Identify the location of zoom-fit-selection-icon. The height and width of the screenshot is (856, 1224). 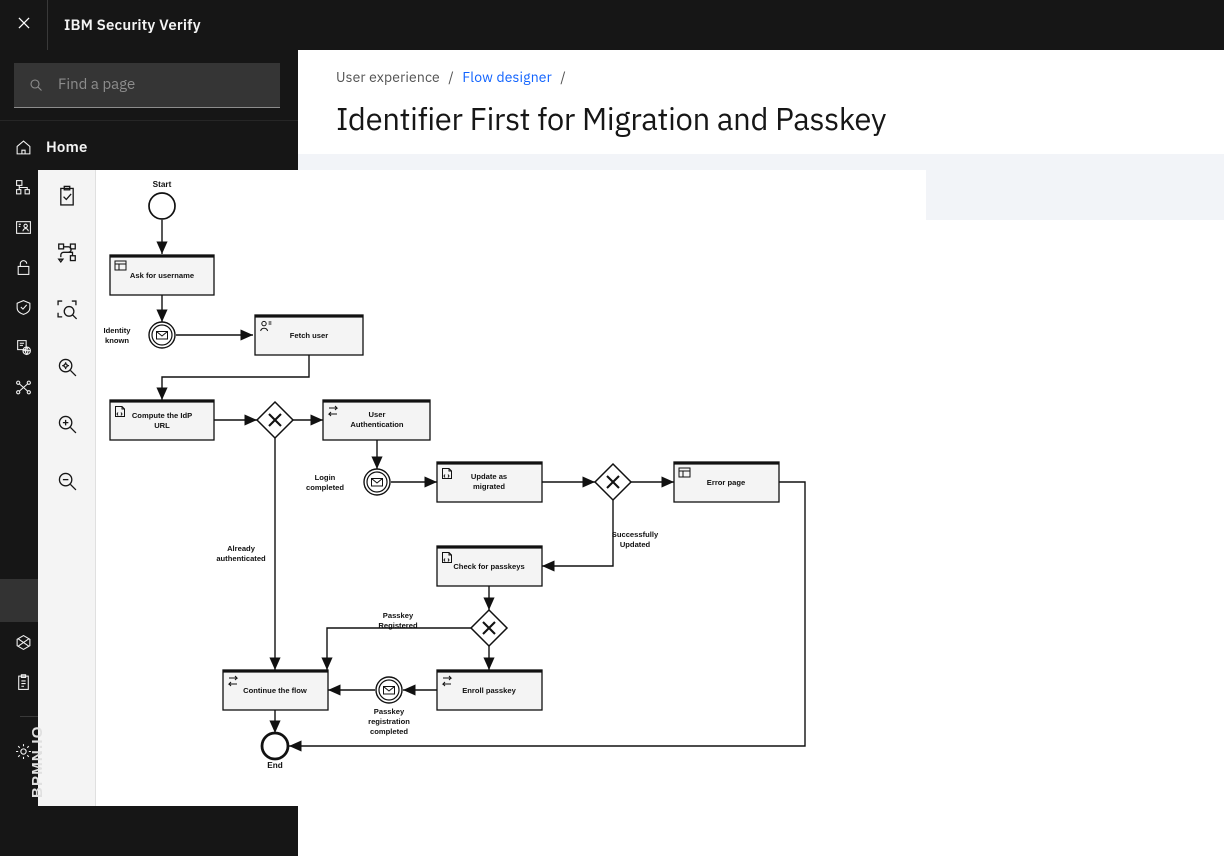
(67, 312).